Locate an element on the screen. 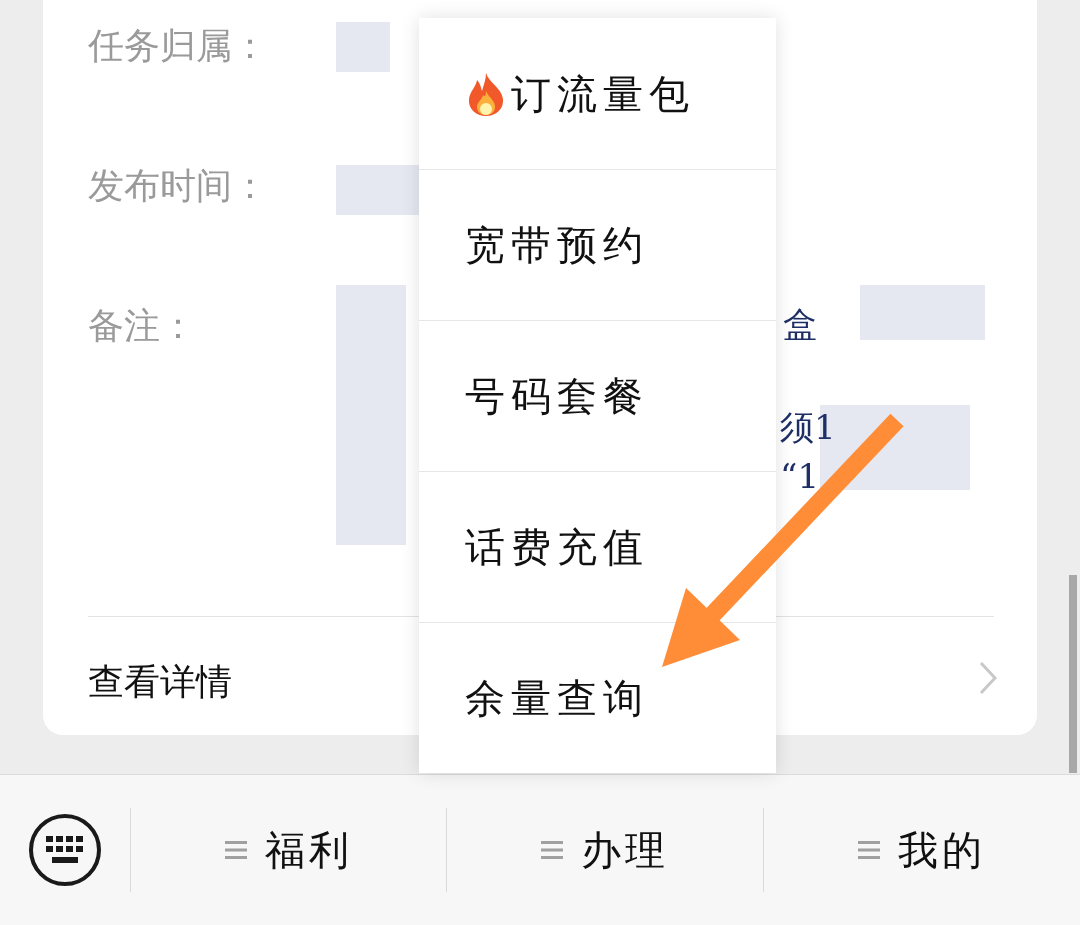 The width and height of the screenshot is (1080, 925). note-text-fragment: 须1 is located at coordinates (808, 427).